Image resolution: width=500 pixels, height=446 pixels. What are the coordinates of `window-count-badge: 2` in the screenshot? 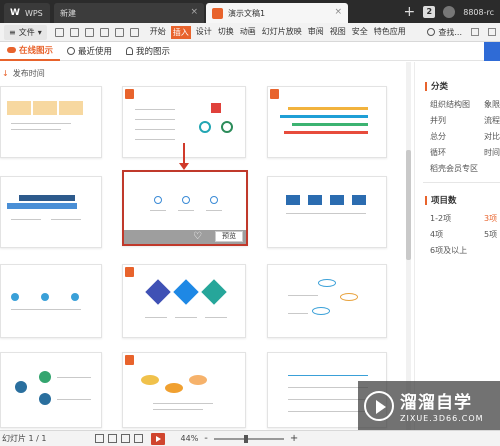 It's located at (429, 12).